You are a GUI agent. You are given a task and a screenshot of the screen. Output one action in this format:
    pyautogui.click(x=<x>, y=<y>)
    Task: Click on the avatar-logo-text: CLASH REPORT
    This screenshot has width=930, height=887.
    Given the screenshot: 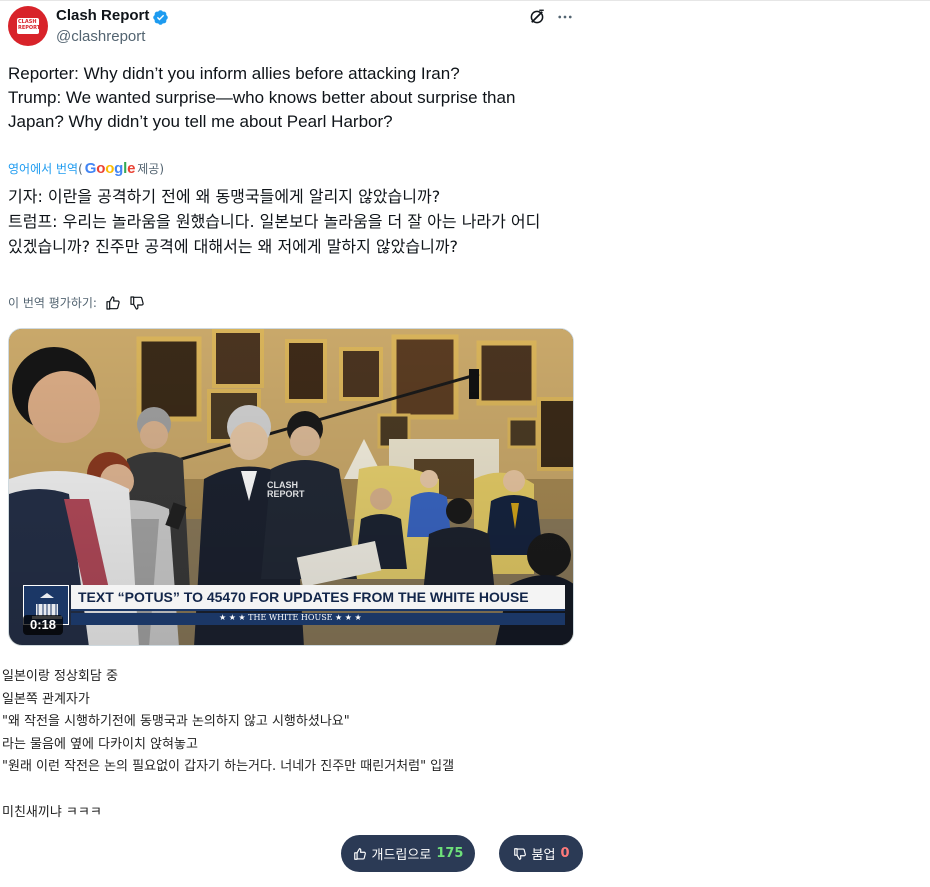 What is the action you would take?
    pyautogui.click(x=29, y=25)
    